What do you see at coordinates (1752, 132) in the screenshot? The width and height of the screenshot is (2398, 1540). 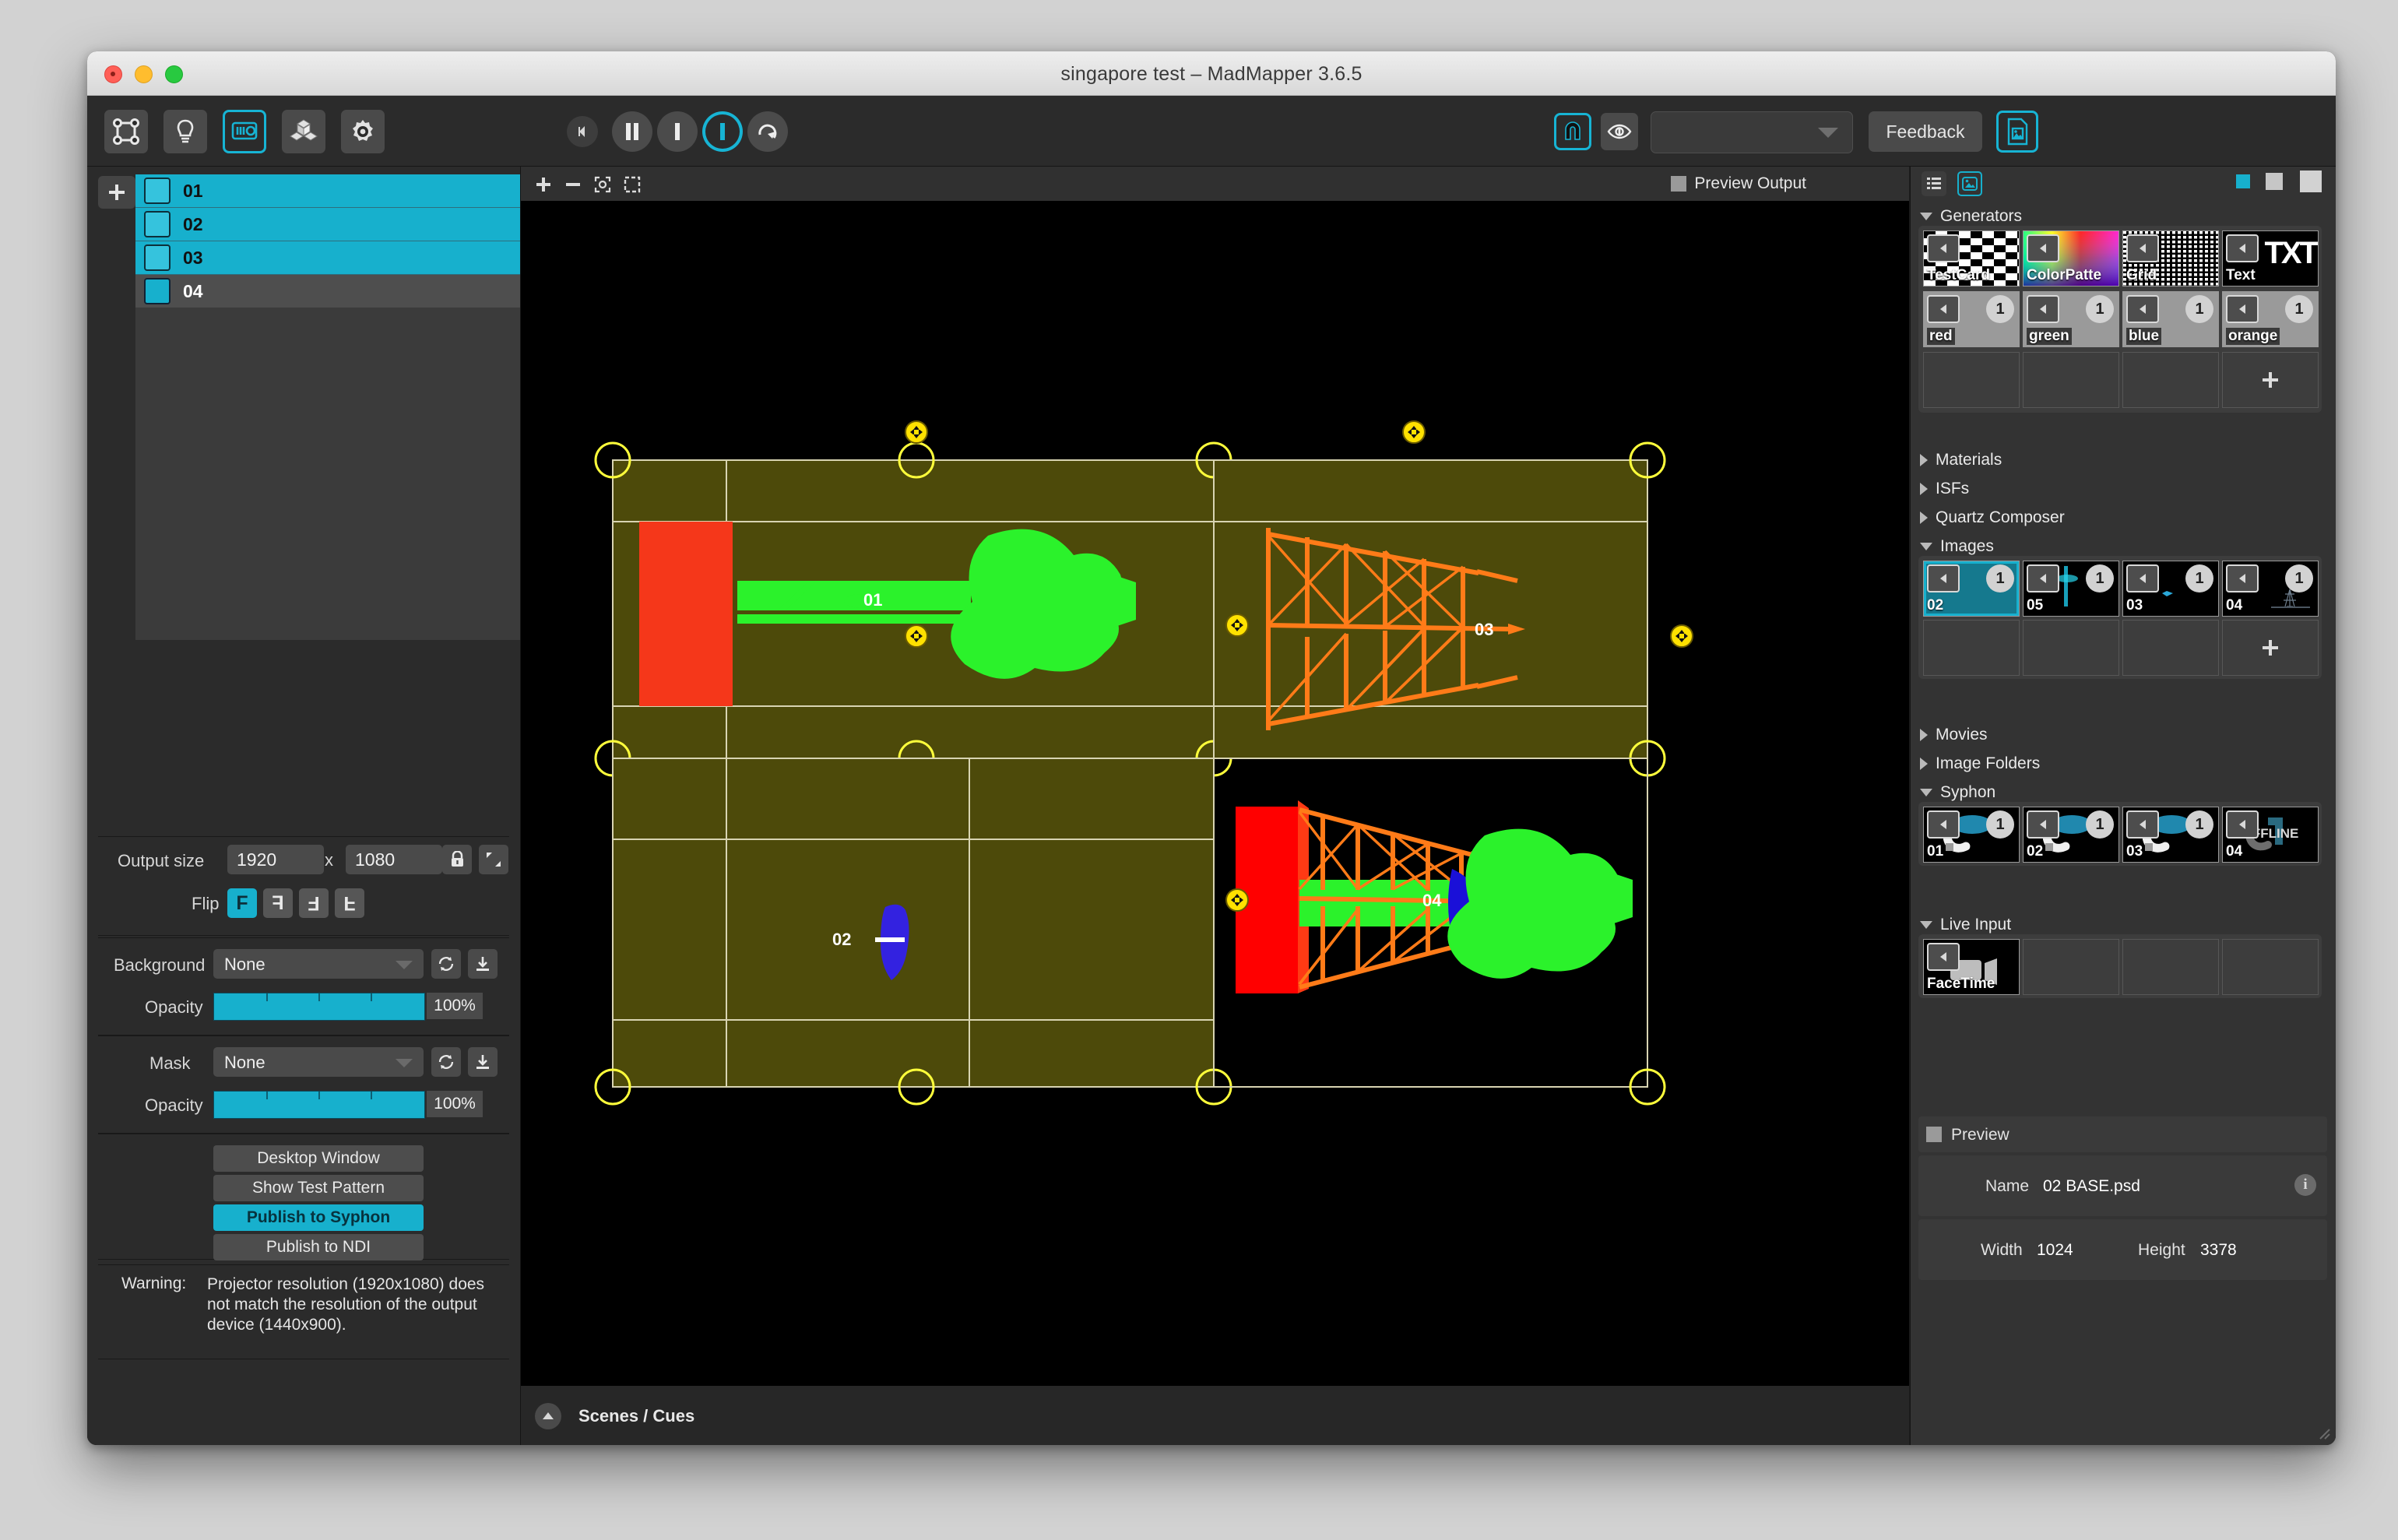 I see `media-select` at bounding box center [1752, 132].